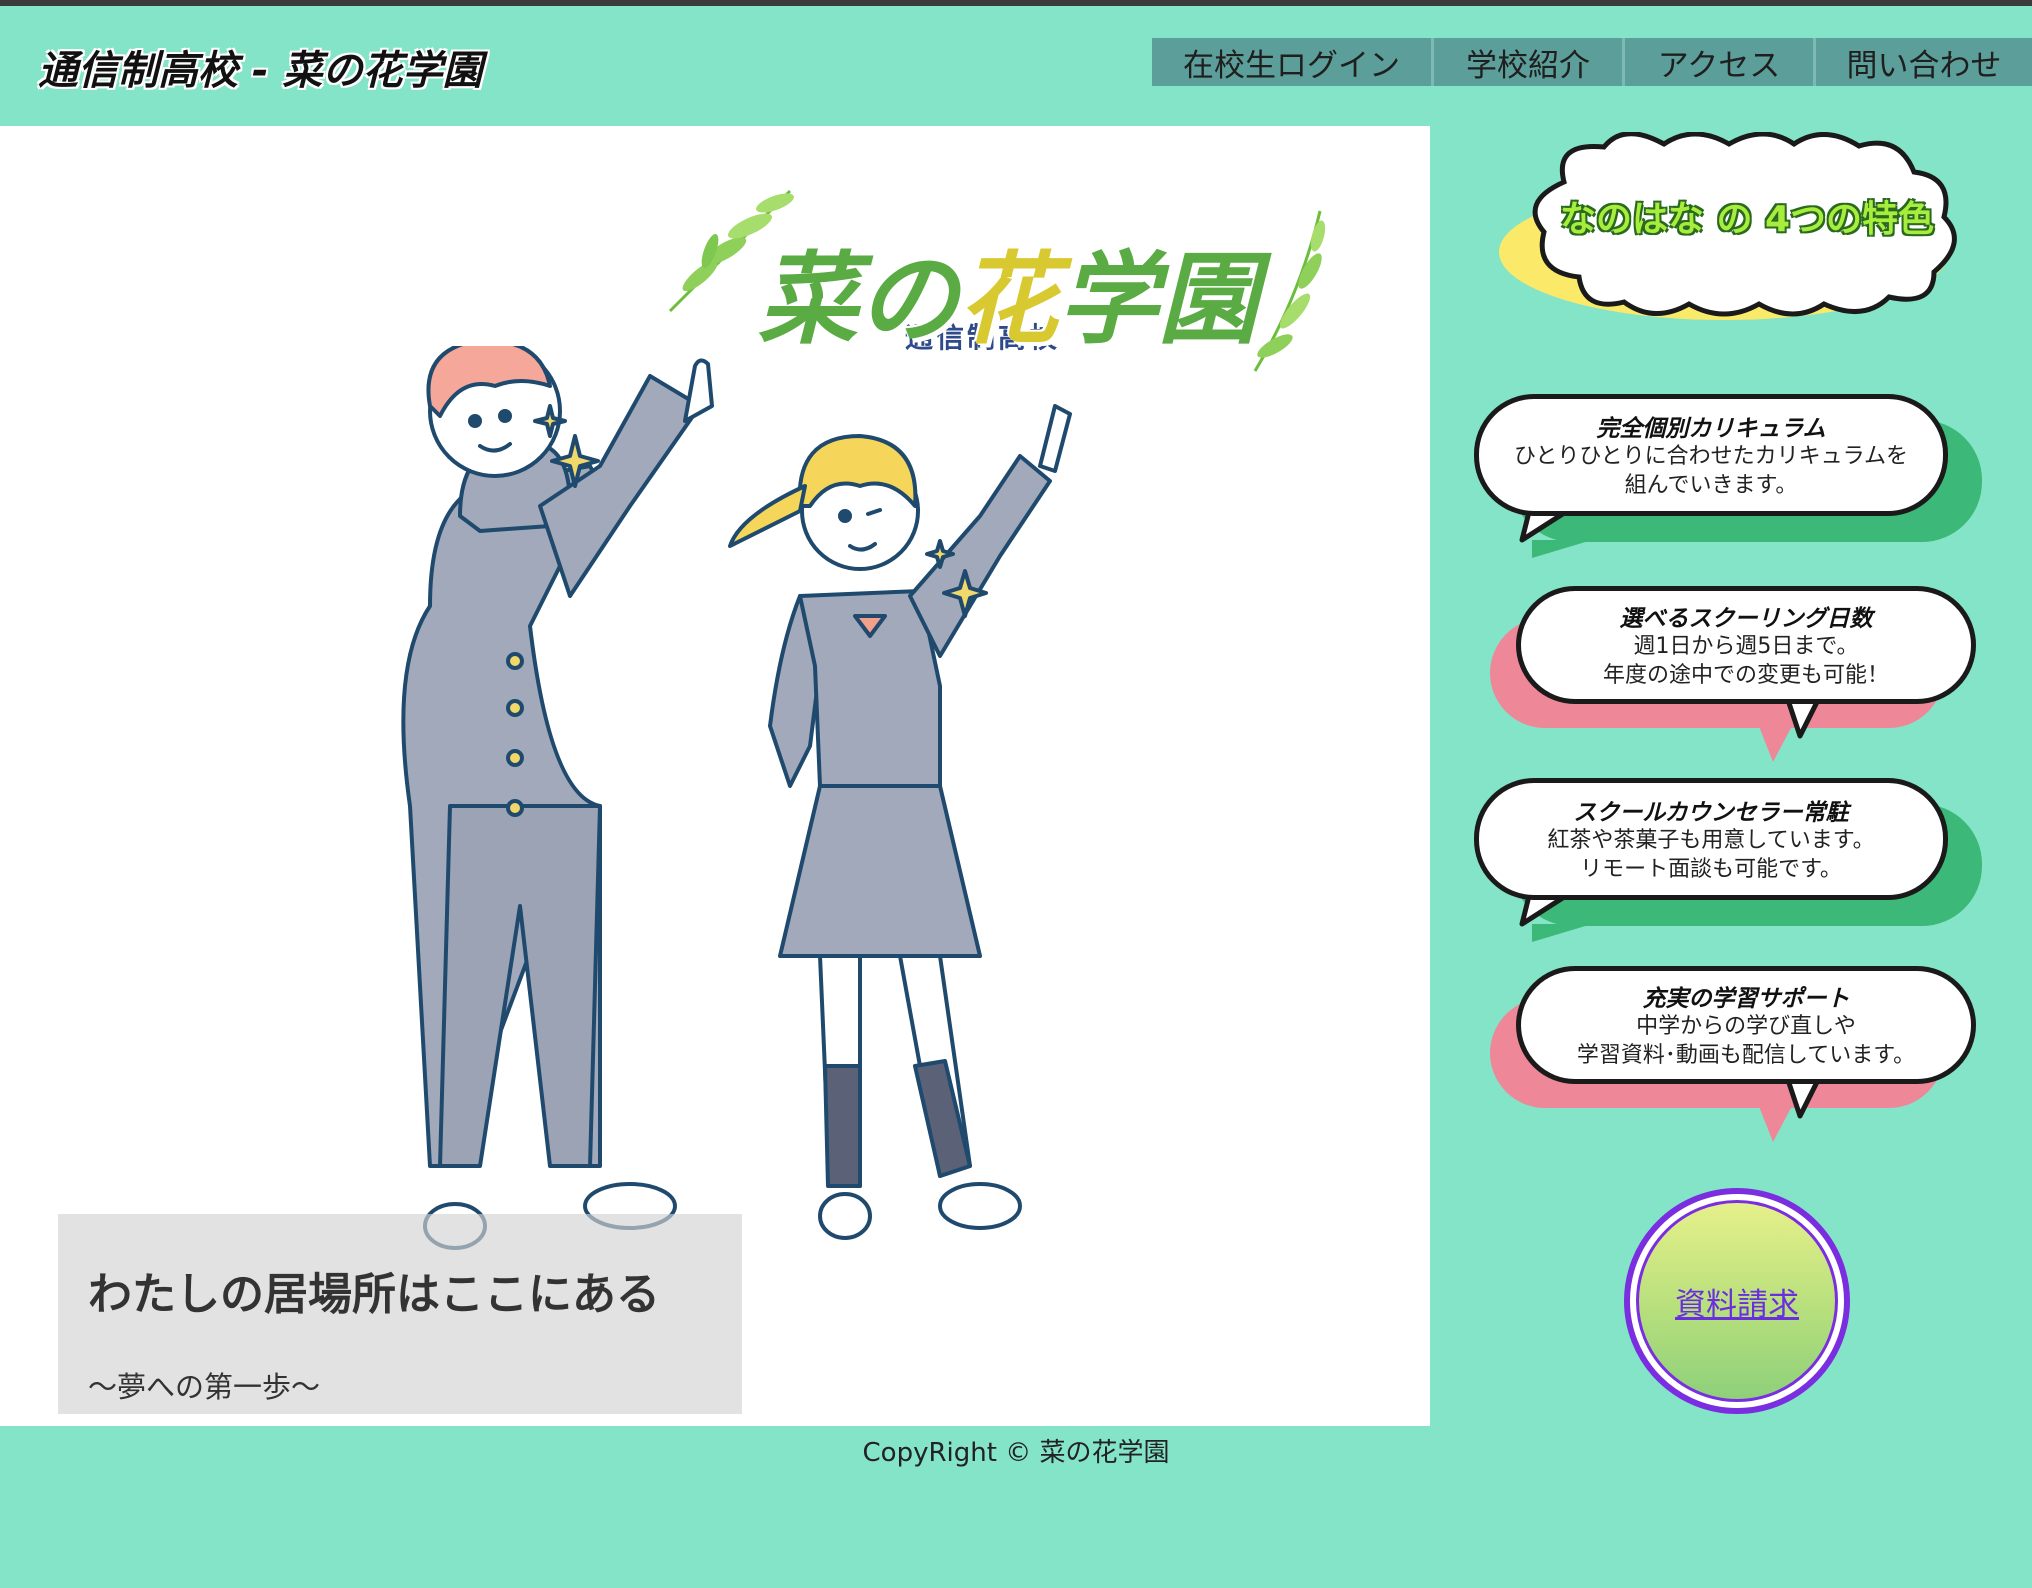 This screenshot has height=1588, width=2032. Describe the element at coordinates (1745, 675) in the screenshot. I see `feature-text-line: 年度の途中での変更も可能！` at that location.